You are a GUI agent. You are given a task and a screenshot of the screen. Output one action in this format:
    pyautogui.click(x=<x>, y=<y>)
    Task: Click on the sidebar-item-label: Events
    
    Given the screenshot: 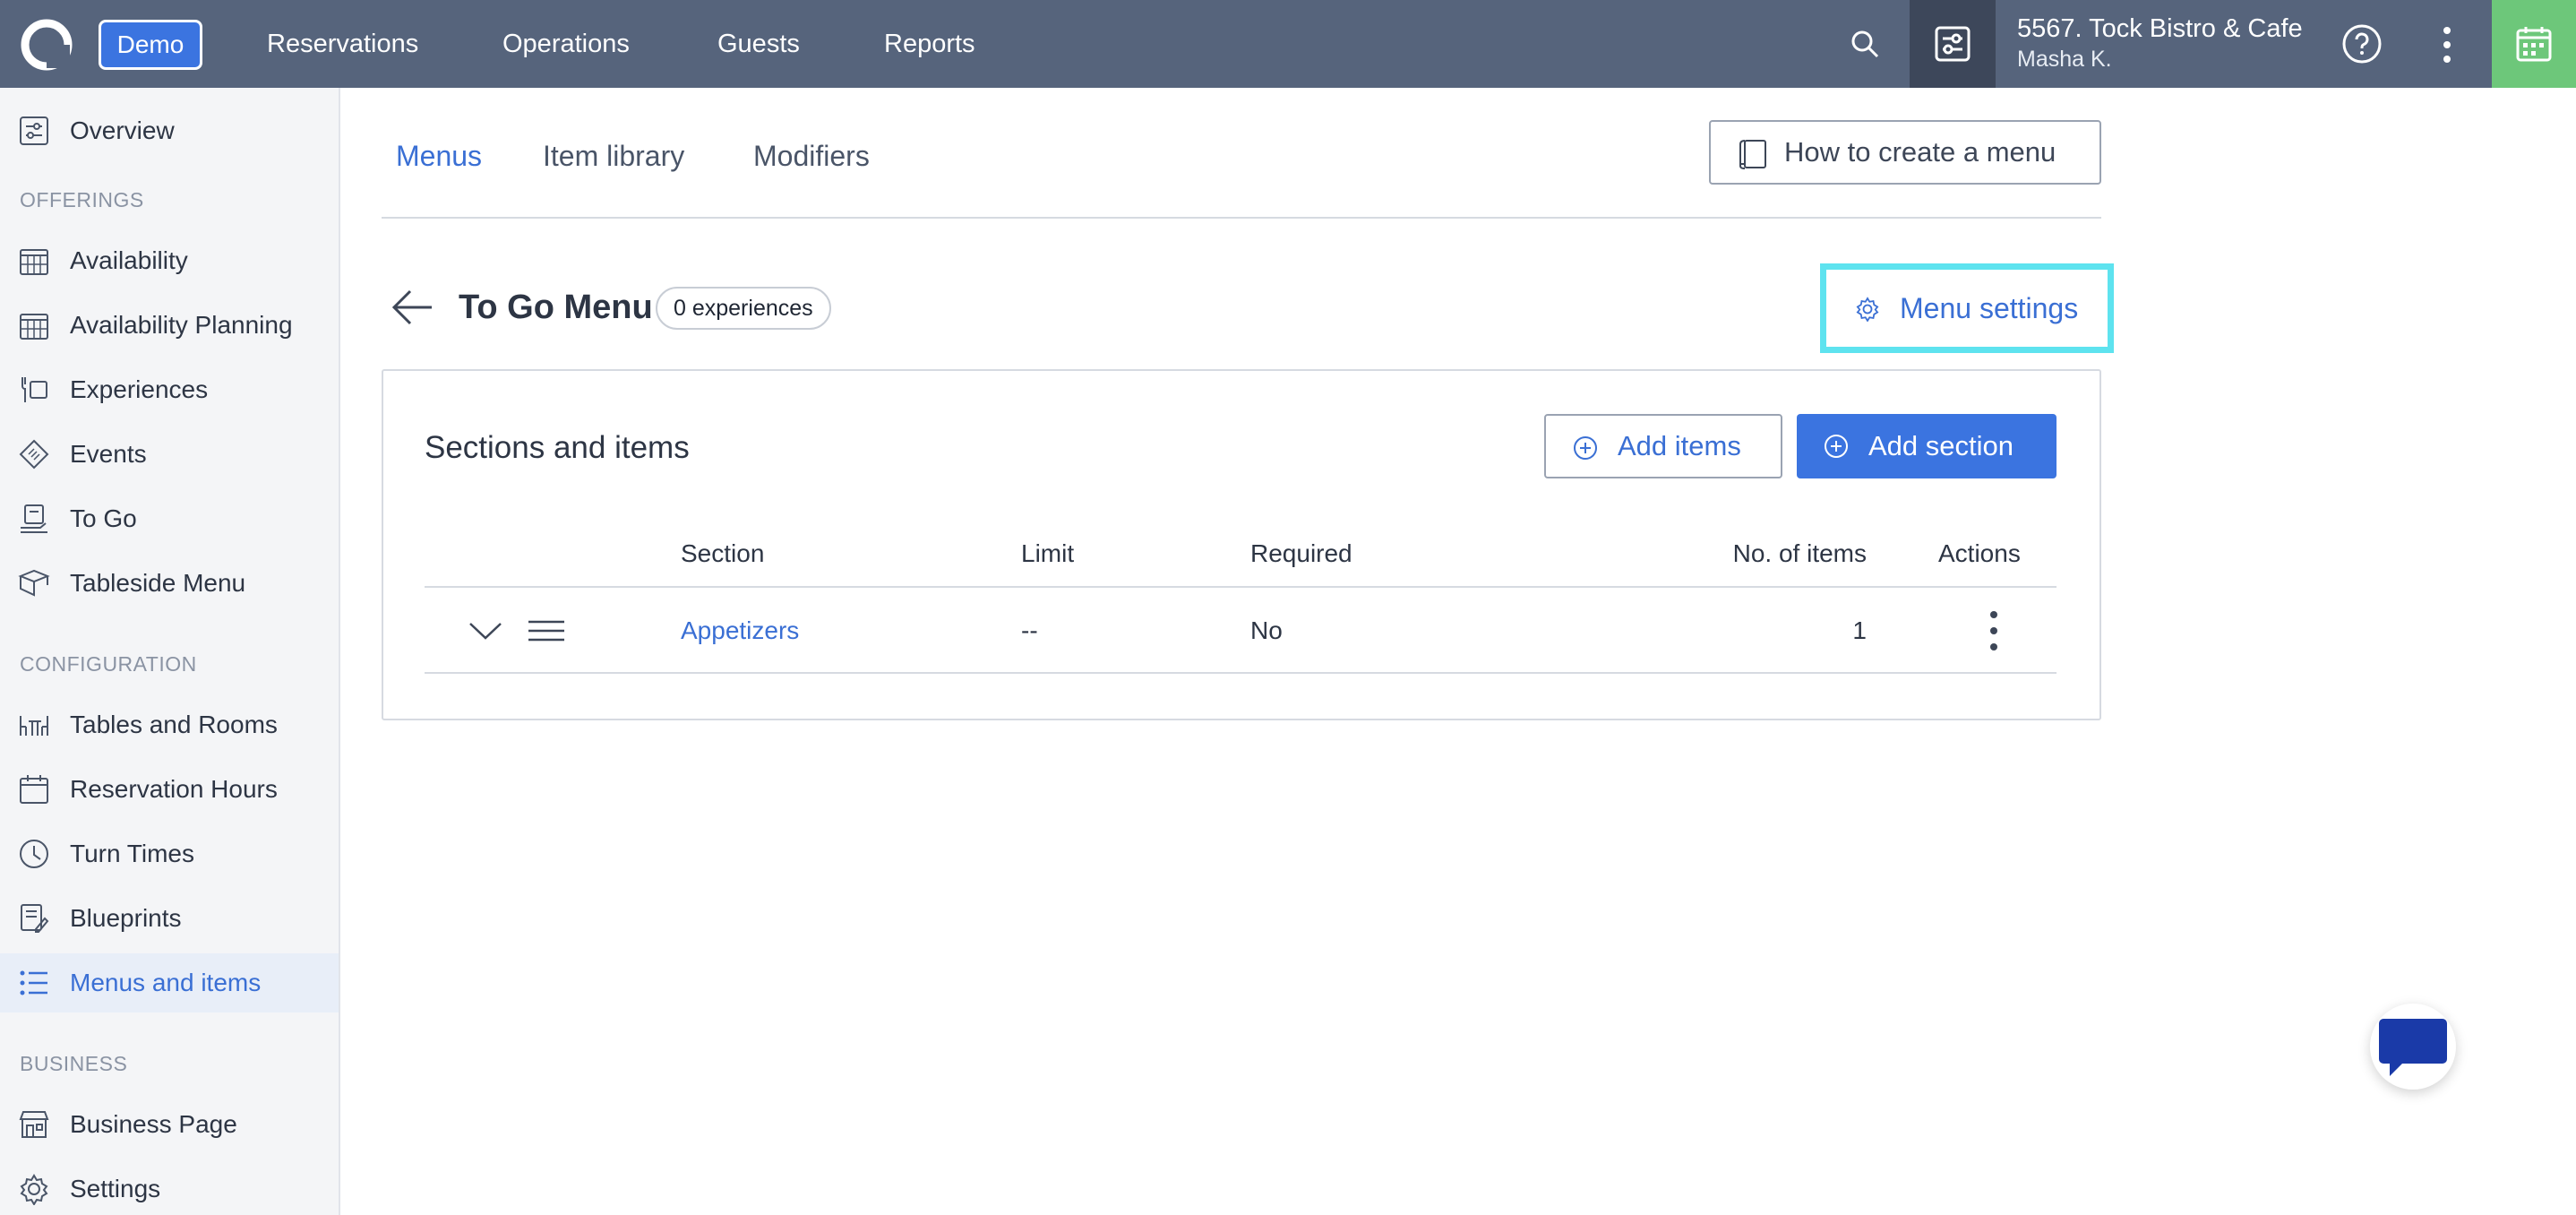 What is the action you would take?
    pyautogui.click(x=108, y=454)
    